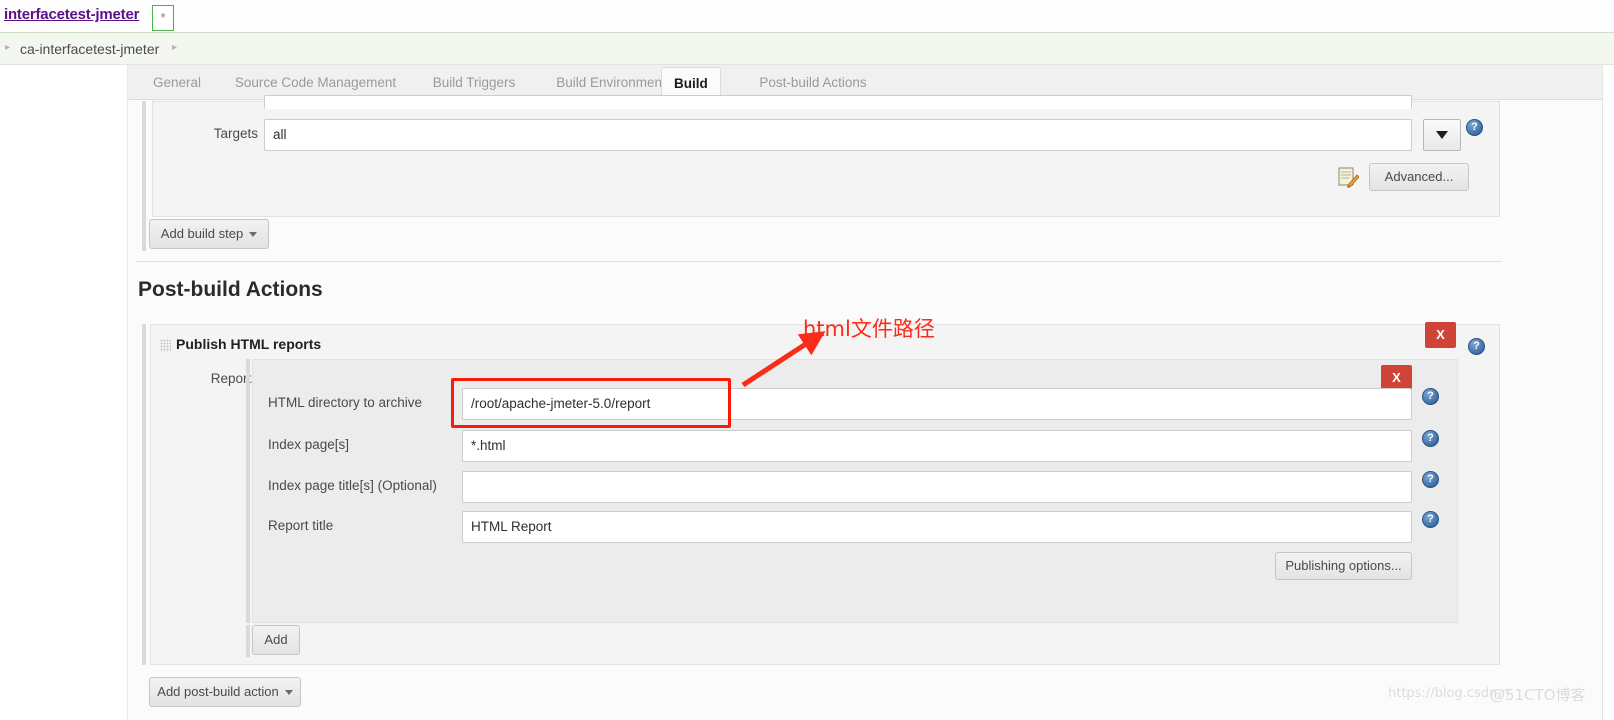 The image size is (1614, 720). Describe the element at coordinates (345, 402) in the screenshot. I see `html-directory-label: HTML directory to archive` at that location.